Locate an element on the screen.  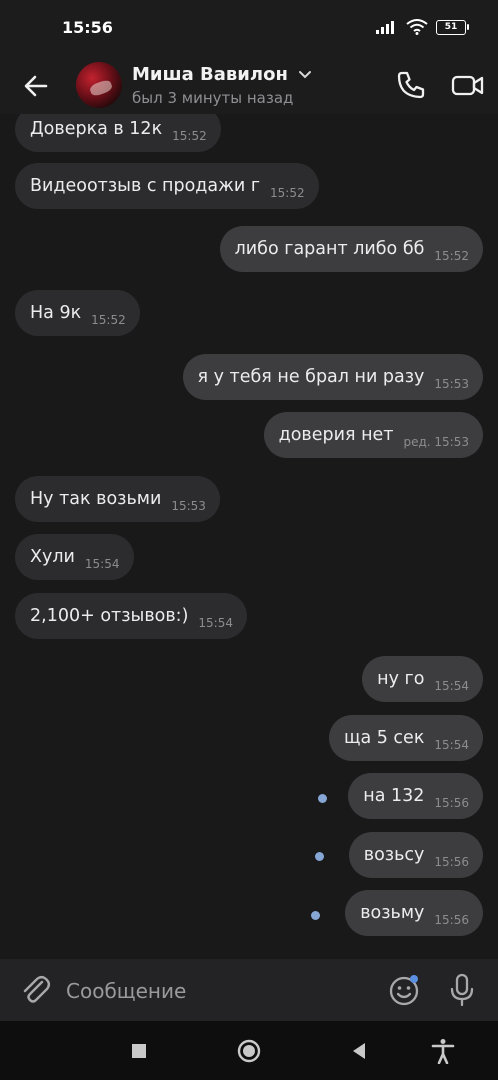
microphone-icon is located at coordinates (462, 990).